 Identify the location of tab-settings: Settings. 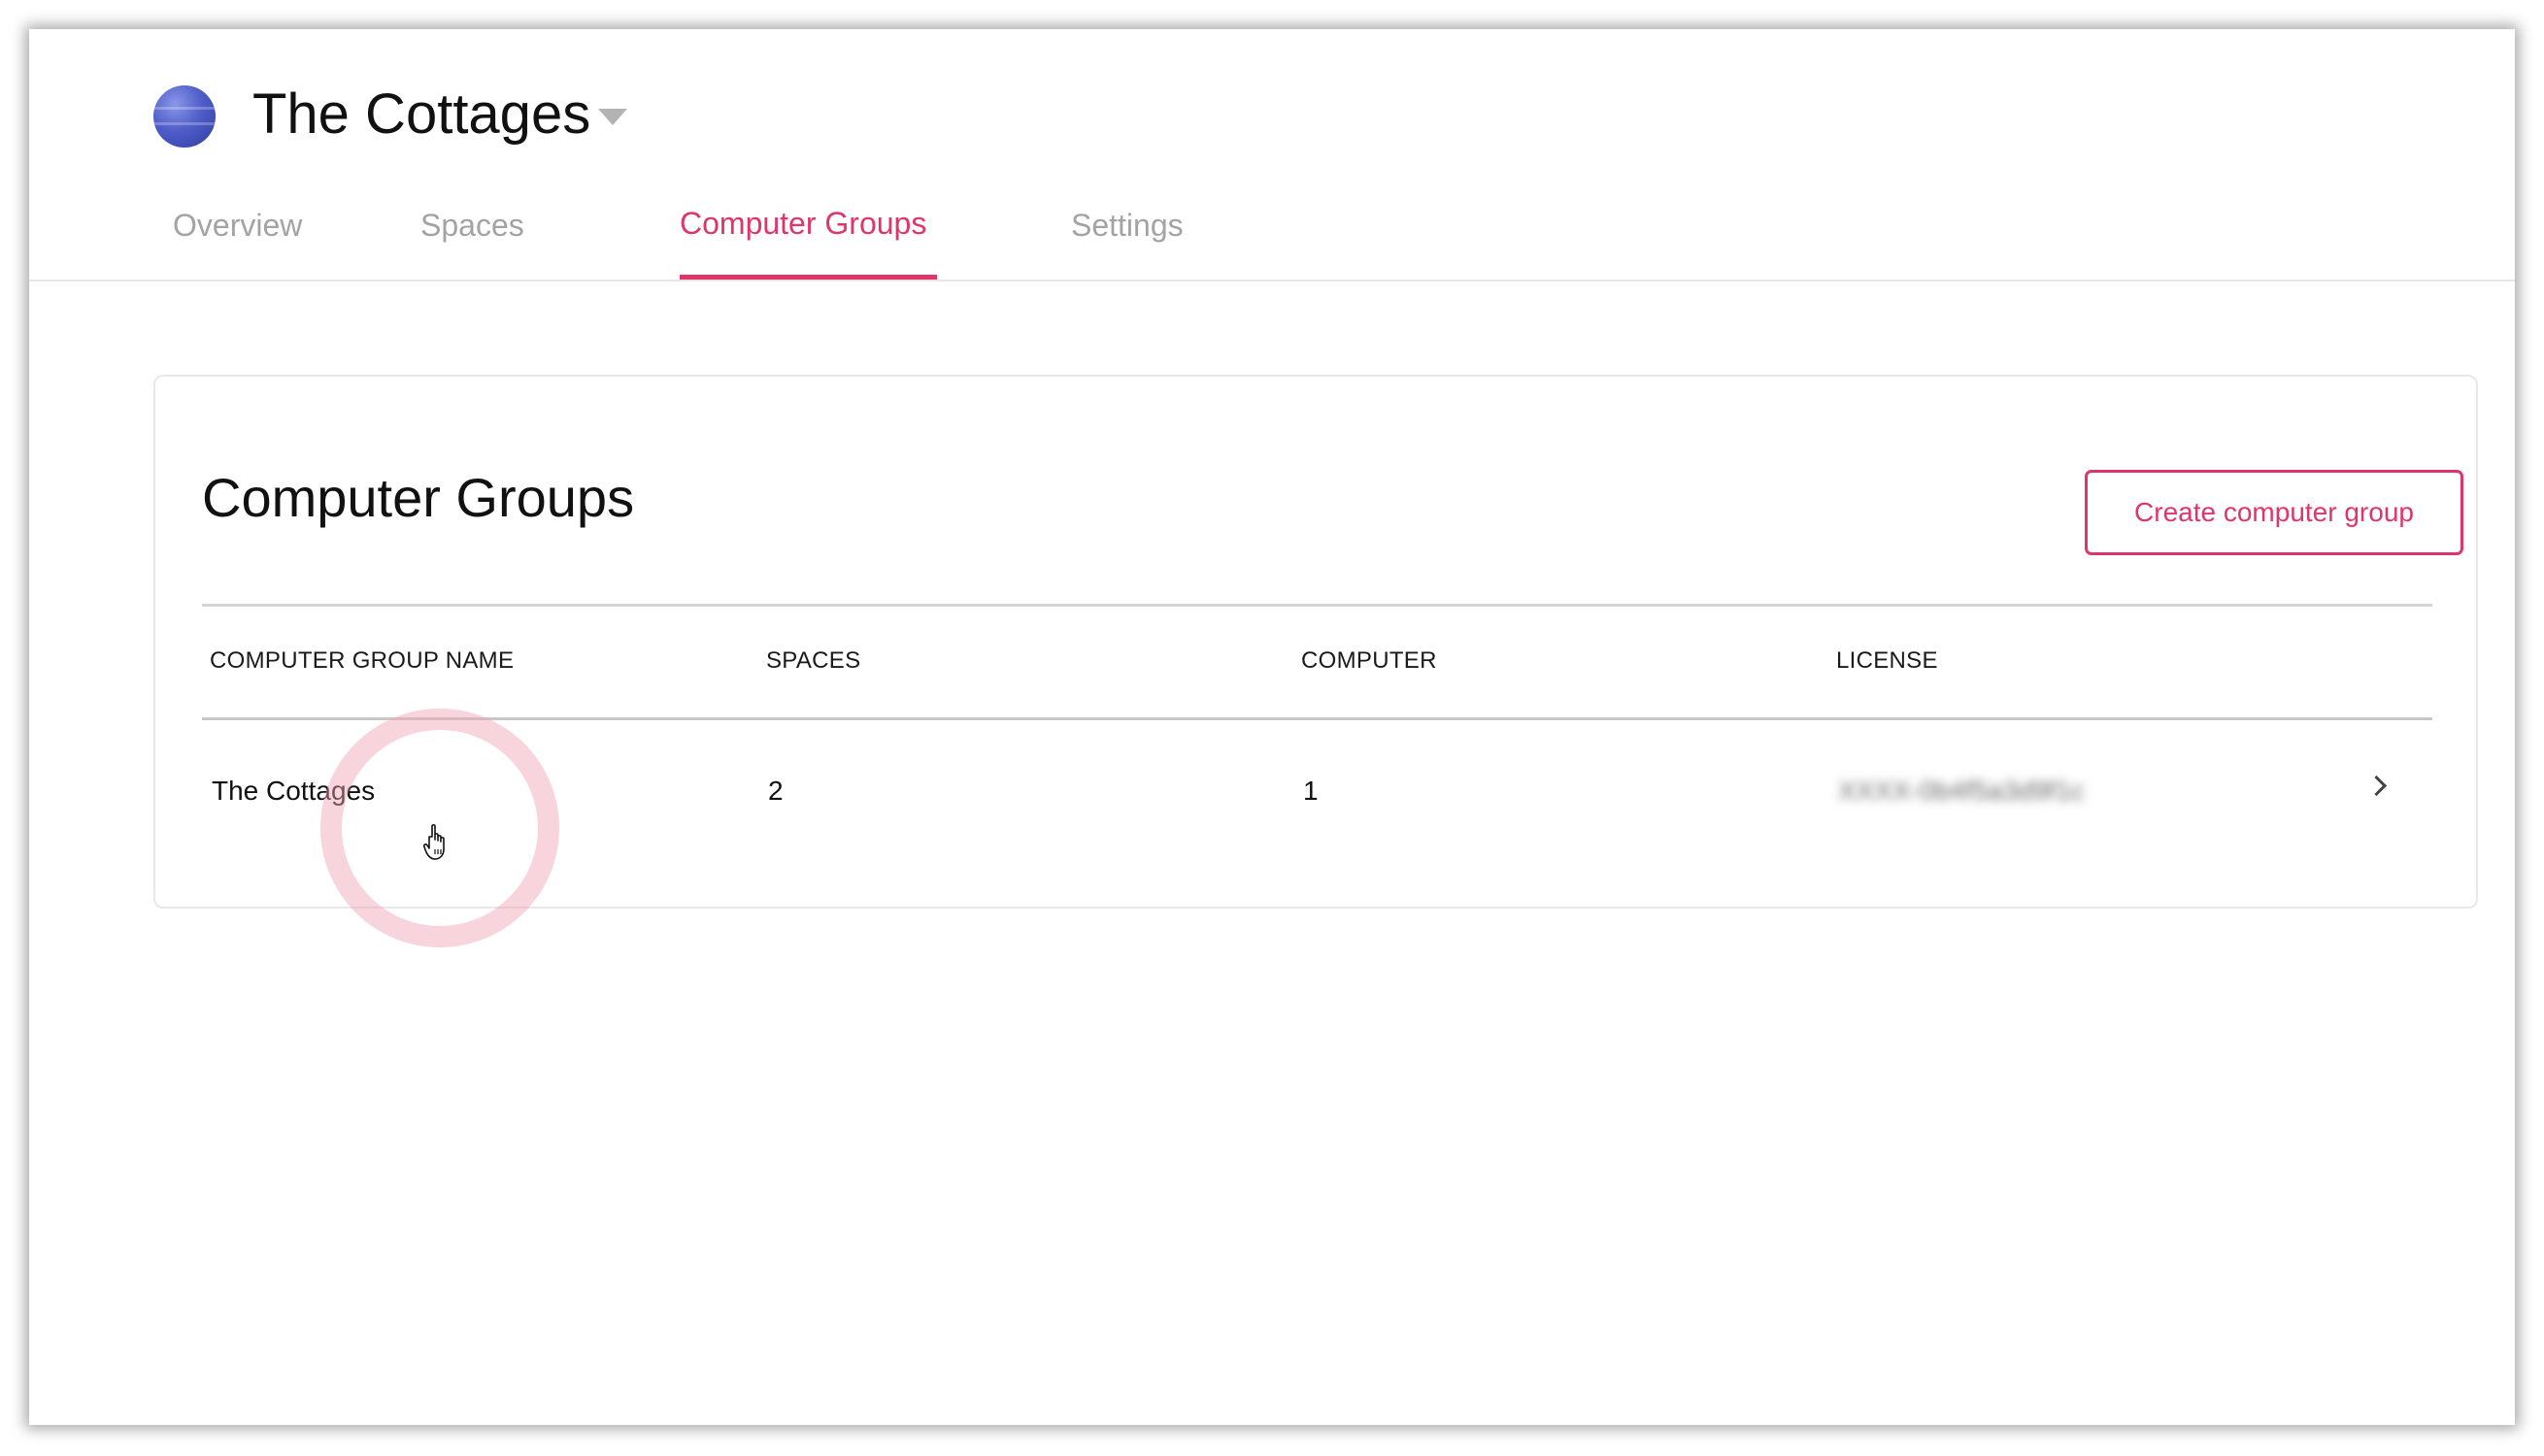
(1127, 225).